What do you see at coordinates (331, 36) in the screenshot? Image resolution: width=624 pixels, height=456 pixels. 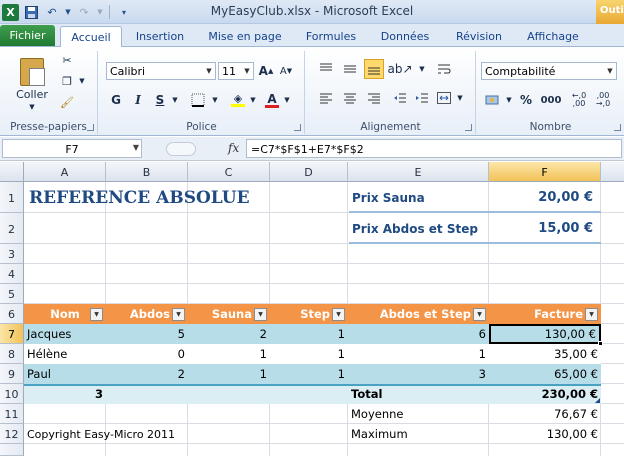 I see `tab-formules: Formules` at bounding box center [331, 36].